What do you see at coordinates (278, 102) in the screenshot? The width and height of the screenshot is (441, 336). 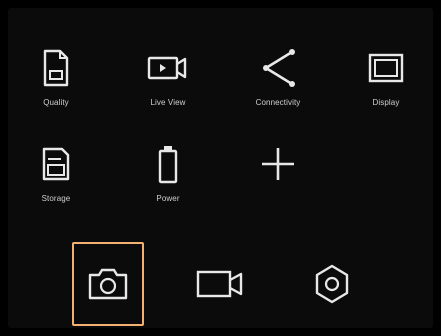 I see `menu-item-label: Connectivity` at bounding box center [278, 102].